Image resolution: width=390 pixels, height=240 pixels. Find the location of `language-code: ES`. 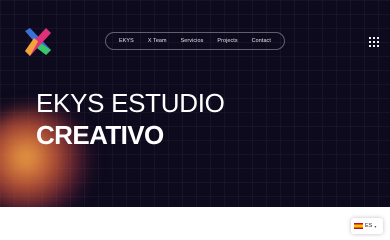

language-code: ES is located at coordinates (369, 226).